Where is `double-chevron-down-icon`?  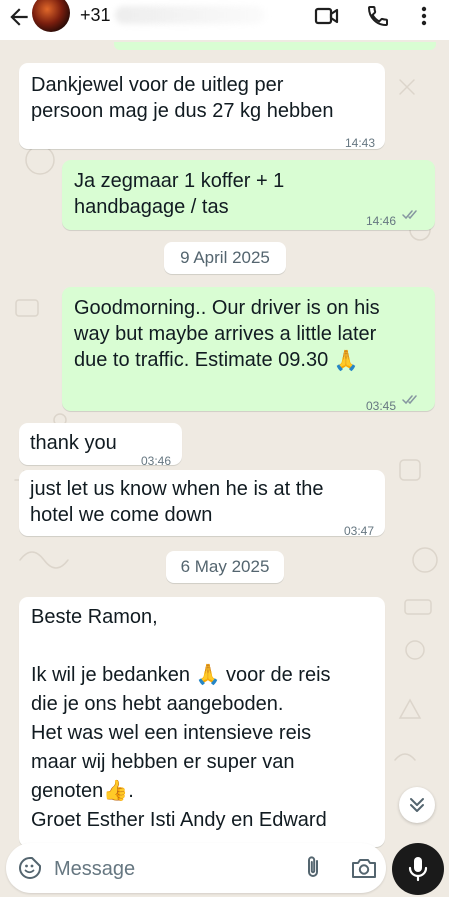 double-chevron-down-icon is located at coordinates (417, 805).